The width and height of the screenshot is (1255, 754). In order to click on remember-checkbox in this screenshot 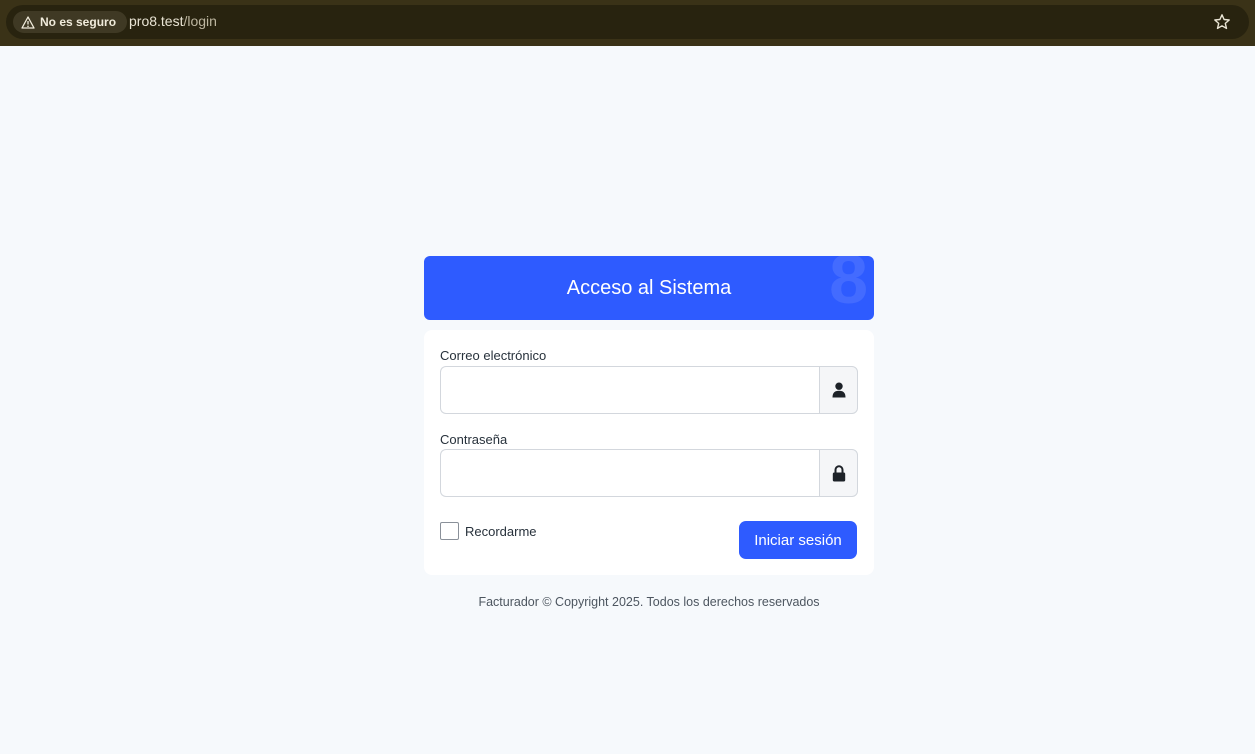, I will do `click(449, 531)`.